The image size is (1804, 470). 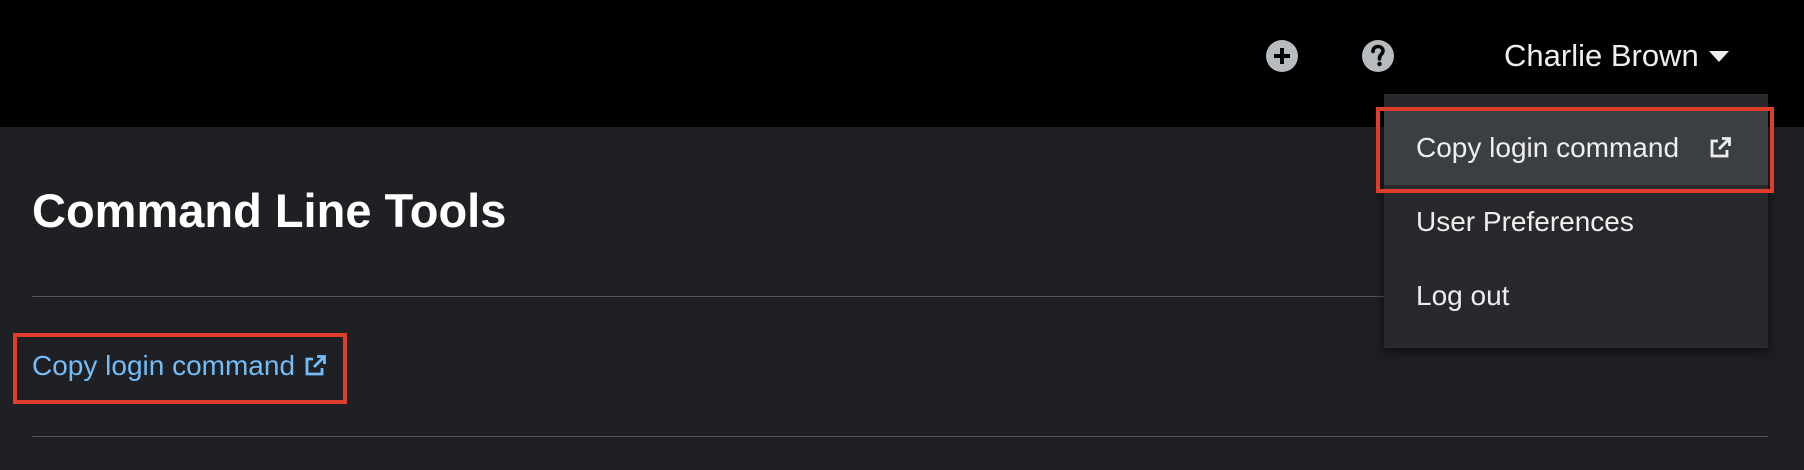 What do you see at coordinates (1525, 221) in the screenshot?
I see `menu-item-label: User Preferences` at bounding box center [1525, 221].